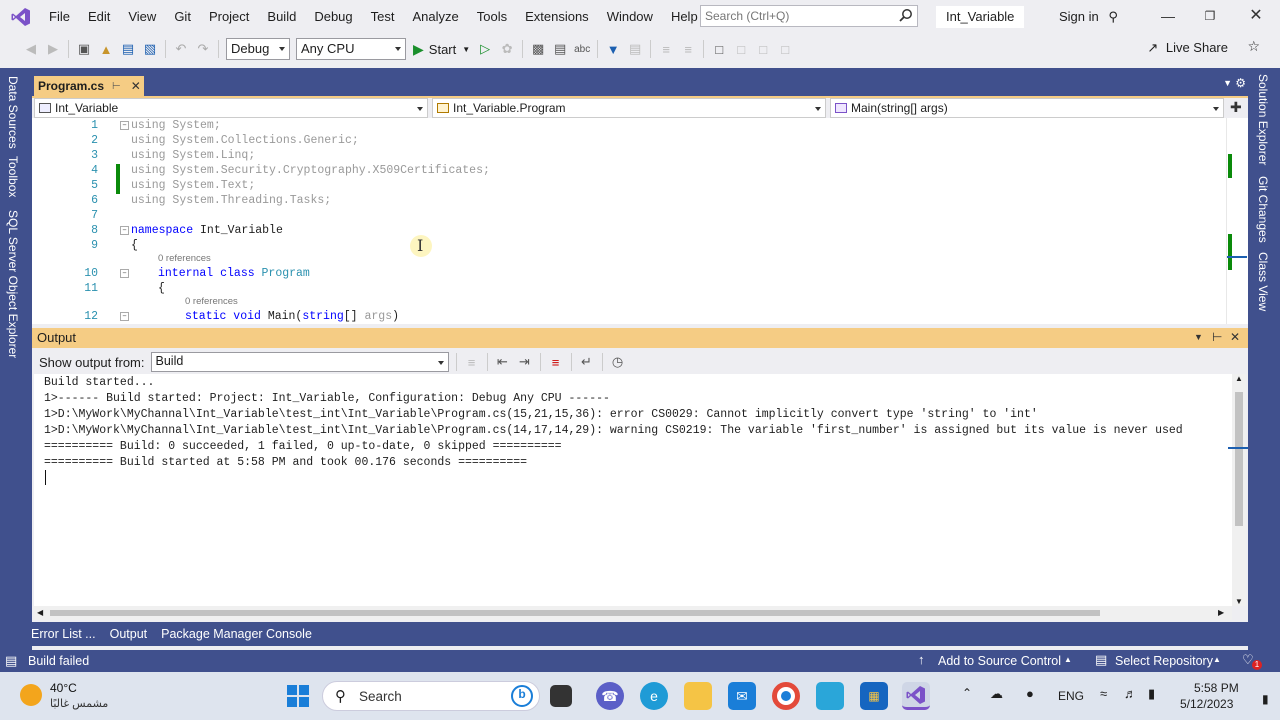 This screenshot has width=1280, height=720. I want to click on tab-sql-server-object-explorer: SQL Server Object Explorer, so click(13, 284).